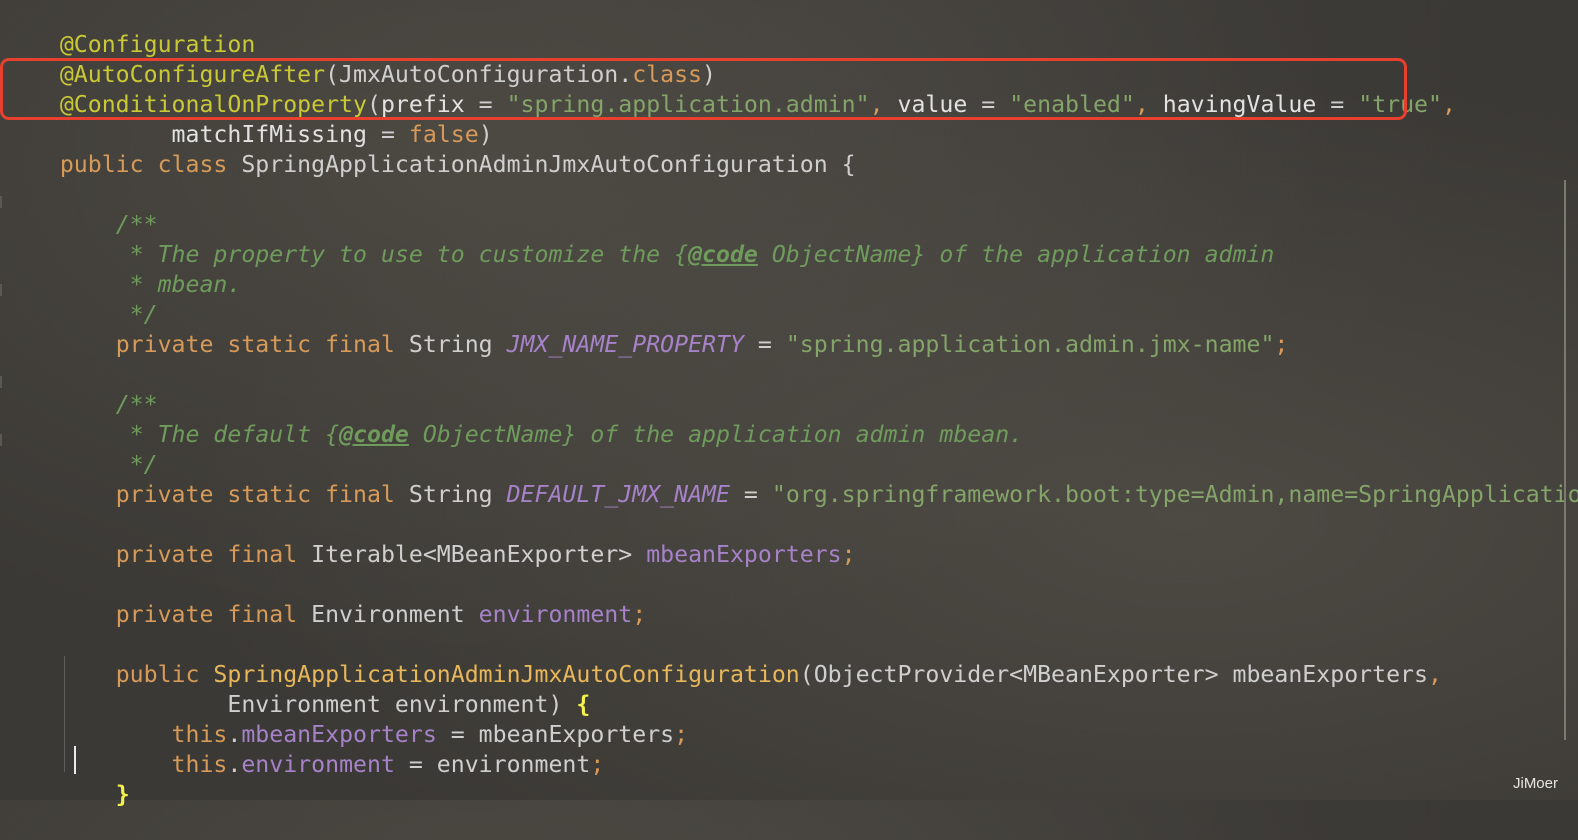 The width and height of the screenshot is (1578, 840). I want to click on code-token: = environment, so click(492, 764).